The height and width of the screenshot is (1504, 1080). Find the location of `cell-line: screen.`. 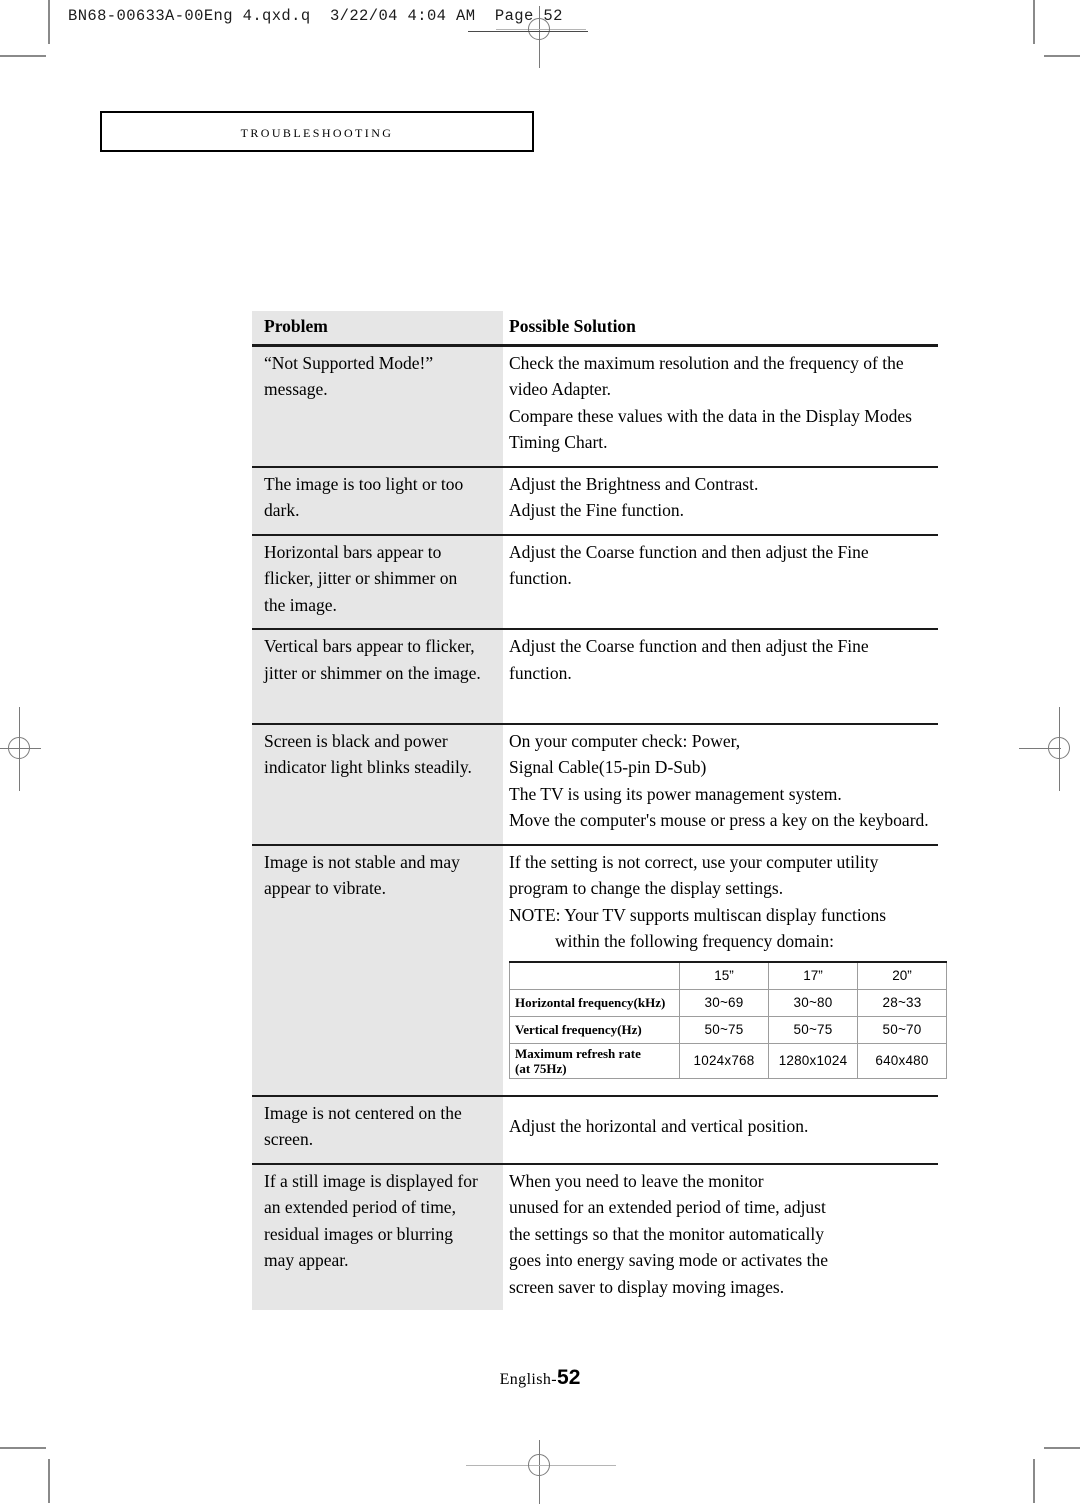

cell-line: screen. is located at coordinates (289, 1139).